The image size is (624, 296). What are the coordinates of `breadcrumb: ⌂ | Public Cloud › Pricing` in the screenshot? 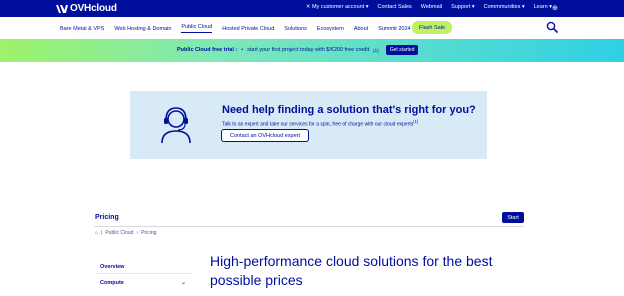 It's located at (126, 233).